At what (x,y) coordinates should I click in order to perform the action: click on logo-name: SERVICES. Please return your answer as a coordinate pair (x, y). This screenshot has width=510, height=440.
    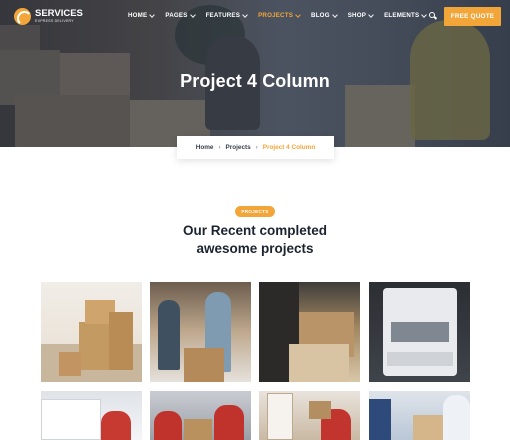
    Looking at the image, I should click on (59, 13).